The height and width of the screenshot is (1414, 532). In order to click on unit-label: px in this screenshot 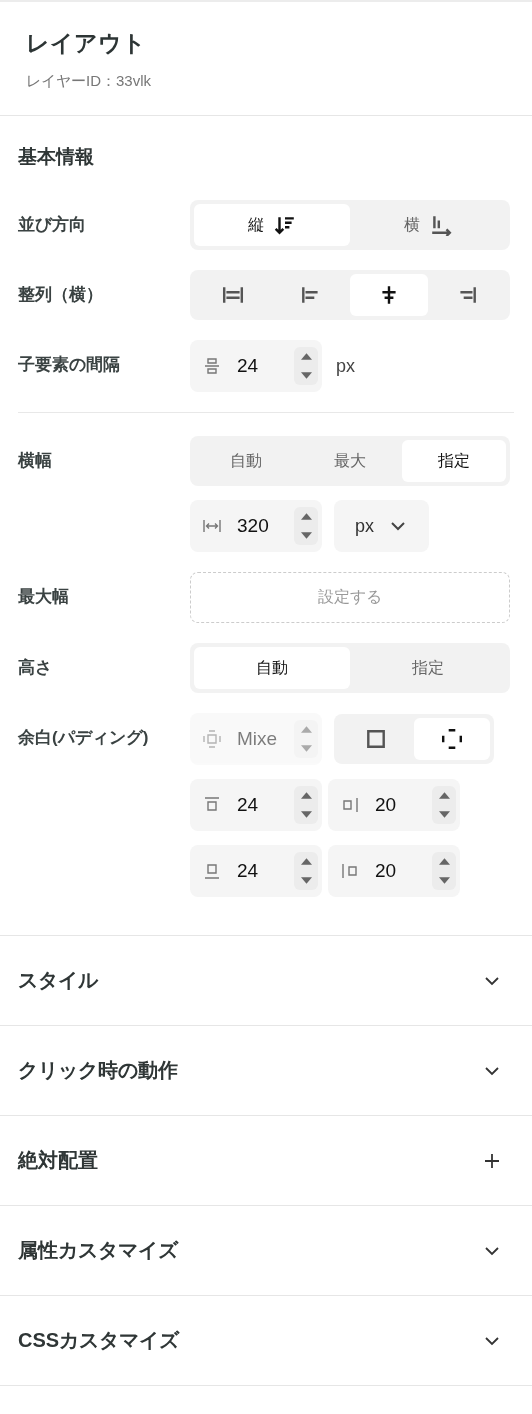, I will do `click(345, 366)`.